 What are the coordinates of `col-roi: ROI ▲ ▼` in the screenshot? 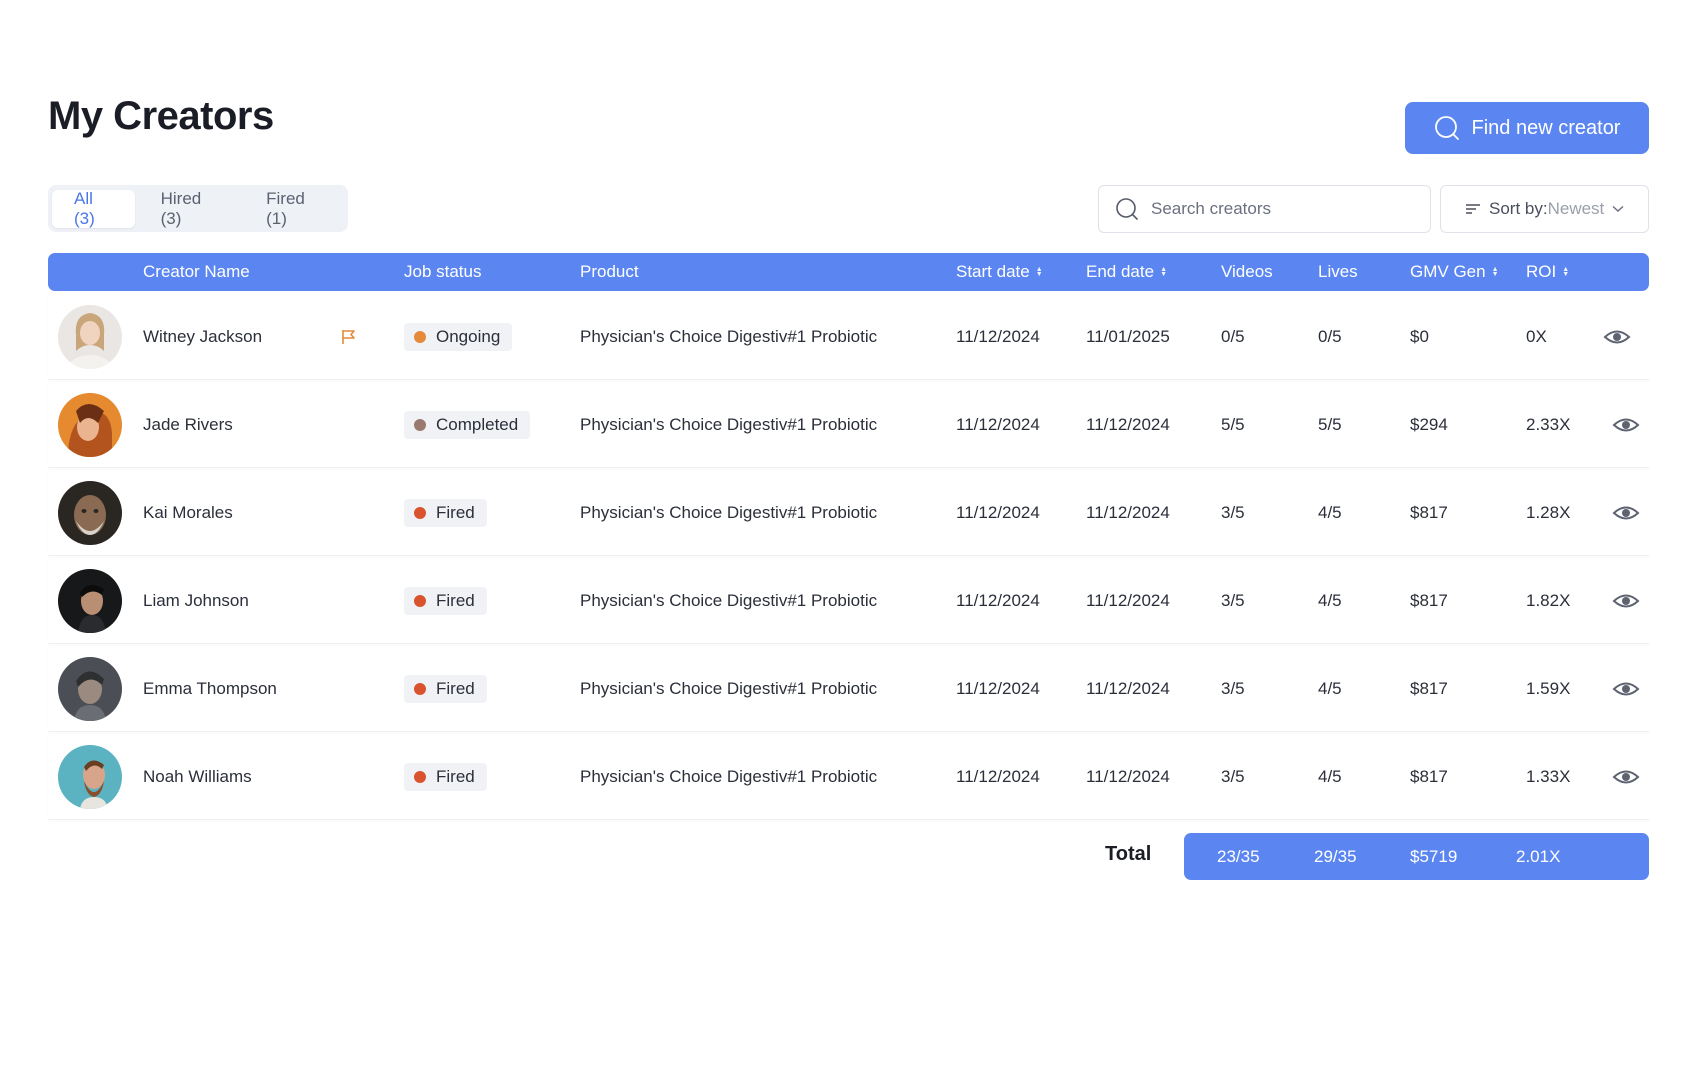 It's located at (1547, 272).